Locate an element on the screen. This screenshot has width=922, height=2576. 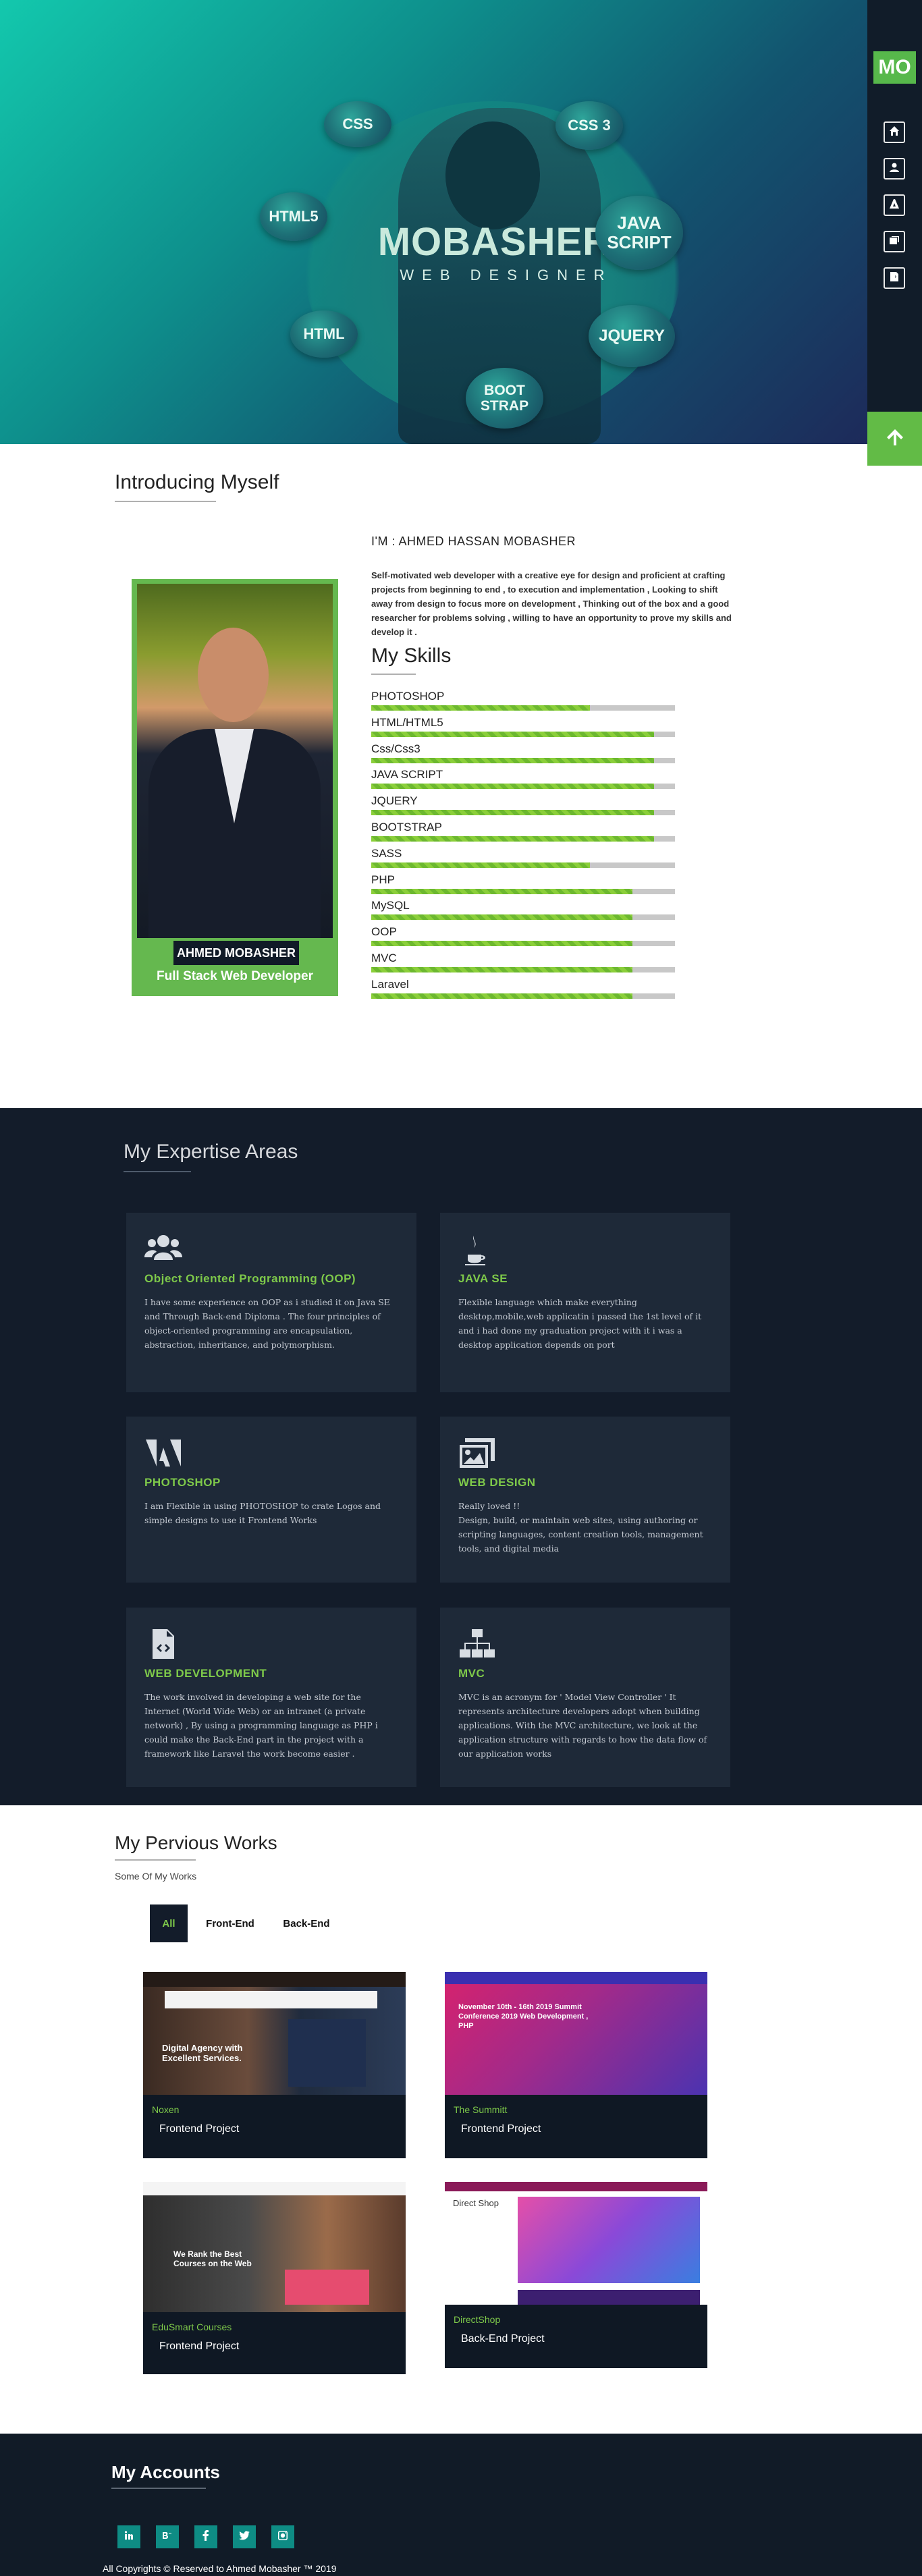
work-screenshot: Direct Shop is located at coordinates (576, 2243).